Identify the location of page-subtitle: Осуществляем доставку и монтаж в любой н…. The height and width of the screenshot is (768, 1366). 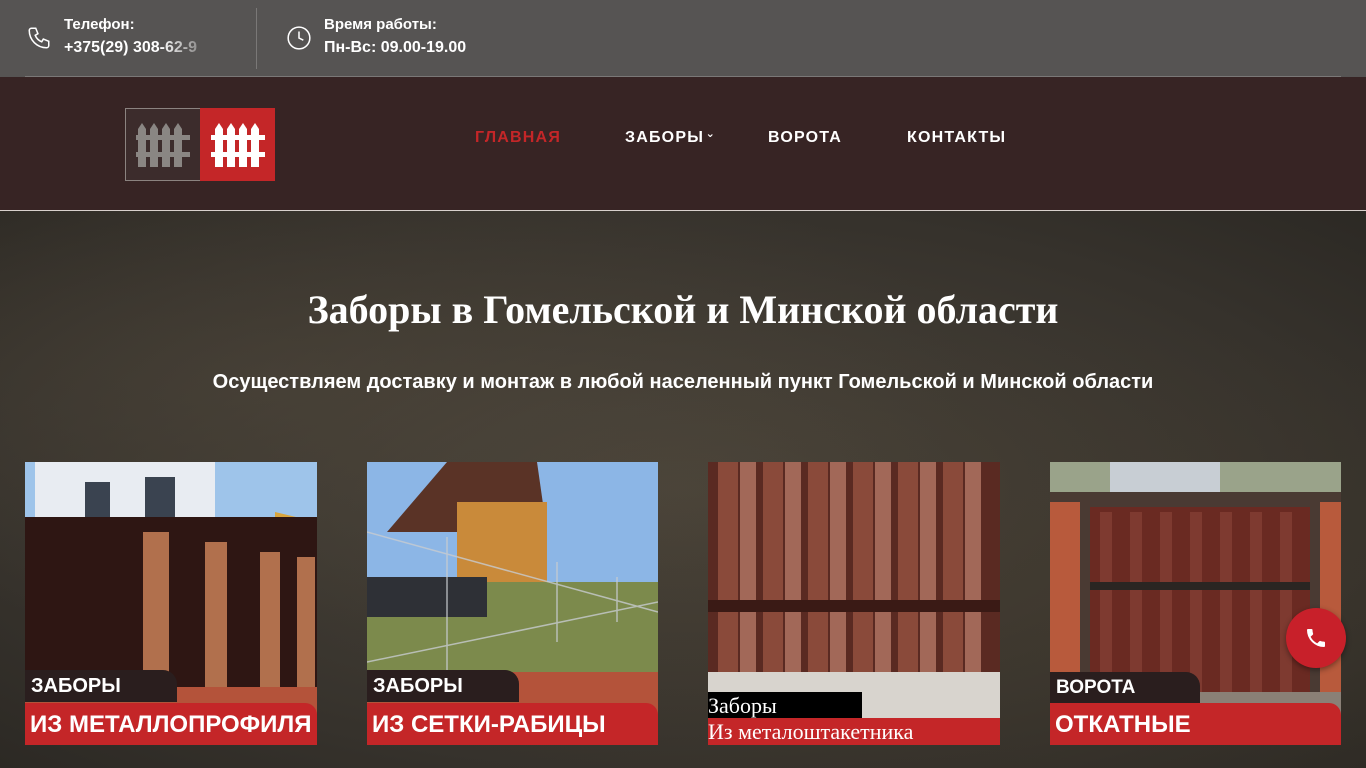
(683, 382).